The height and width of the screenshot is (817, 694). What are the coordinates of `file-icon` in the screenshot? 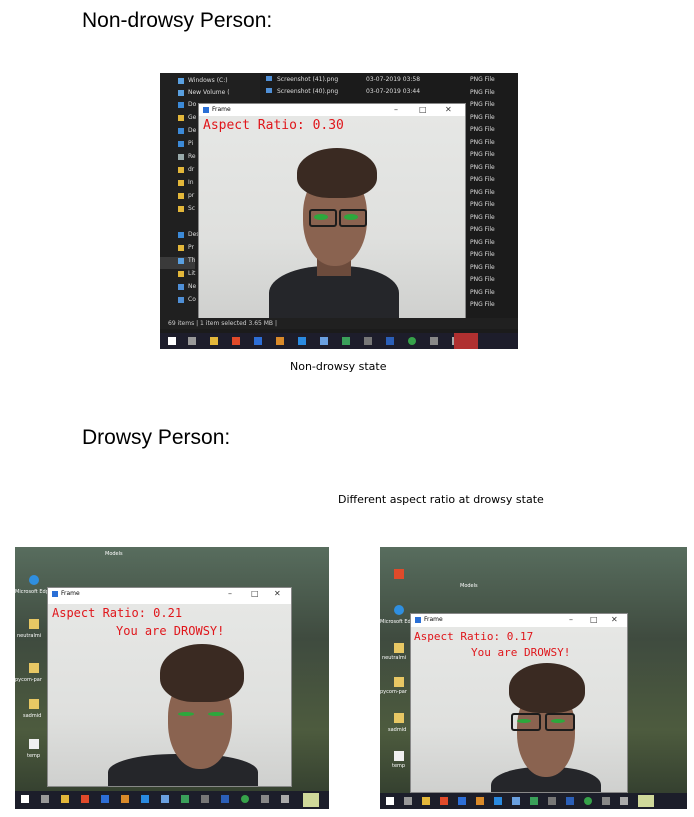 It's located at (34, 704).